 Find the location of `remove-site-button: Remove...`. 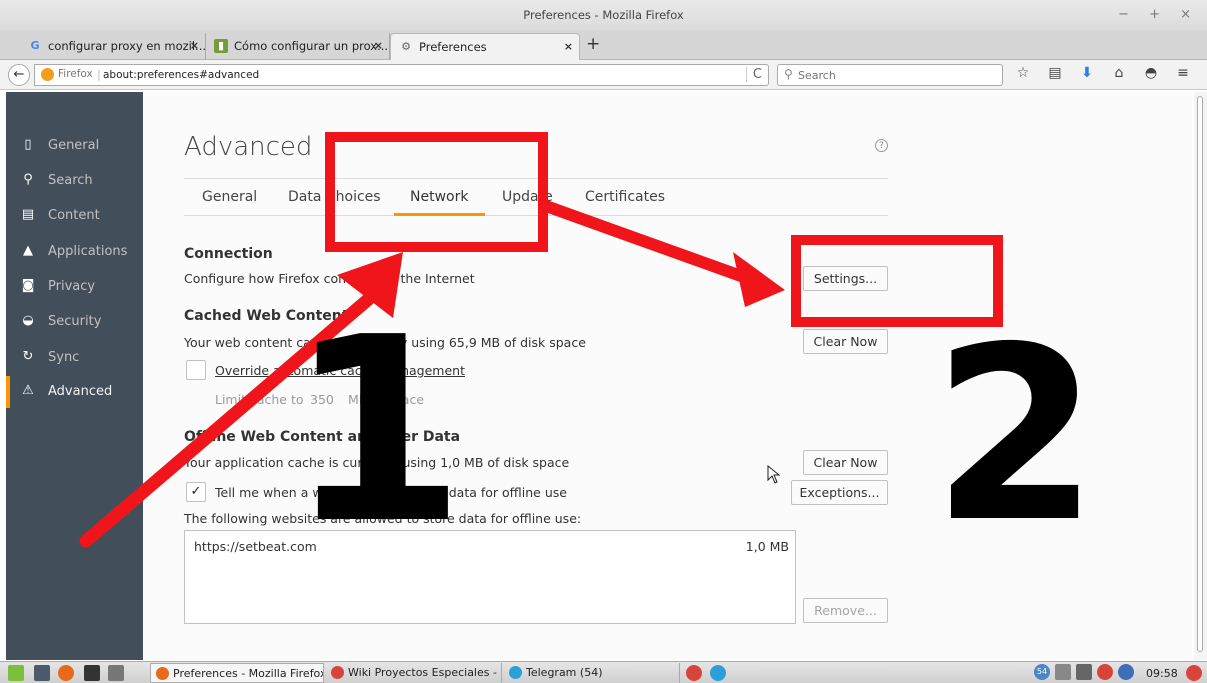

remove-site-button: Remove... is located at coordinates (845, 610).